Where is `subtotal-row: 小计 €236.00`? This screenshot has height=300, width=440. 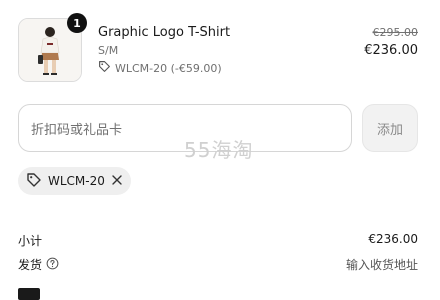
subtotal-row: 小计 €236.00 is located at coordinates (218, 240).